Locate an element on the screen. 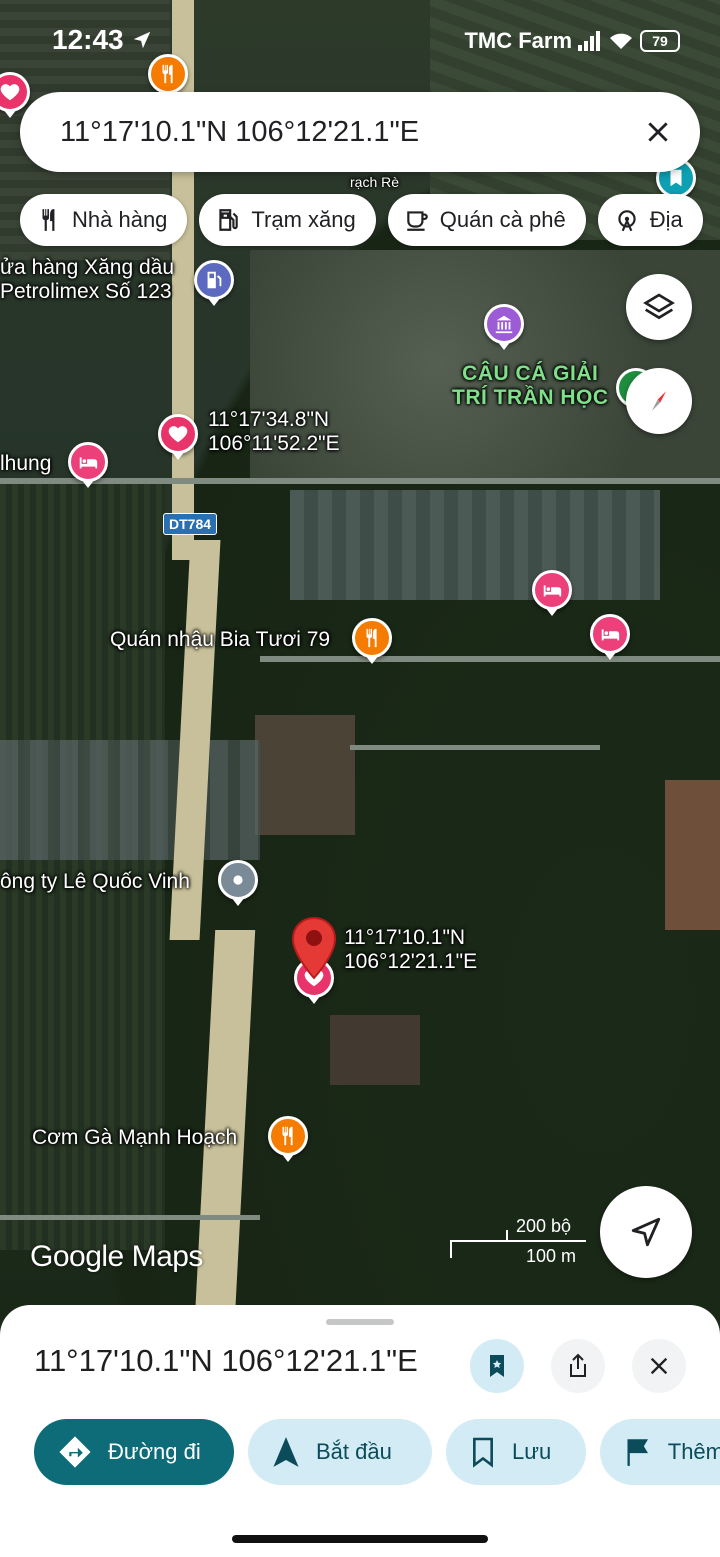  map-label-line: 106°12'21.1"E is located at coordinates (411, 962).